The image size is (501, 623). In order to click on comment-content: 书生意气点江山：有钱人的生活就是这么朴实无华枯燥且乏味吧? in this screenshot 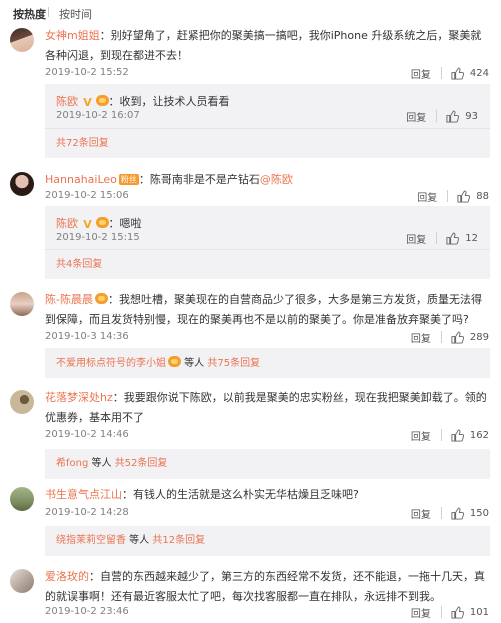, I will do `click(268, 495)`.